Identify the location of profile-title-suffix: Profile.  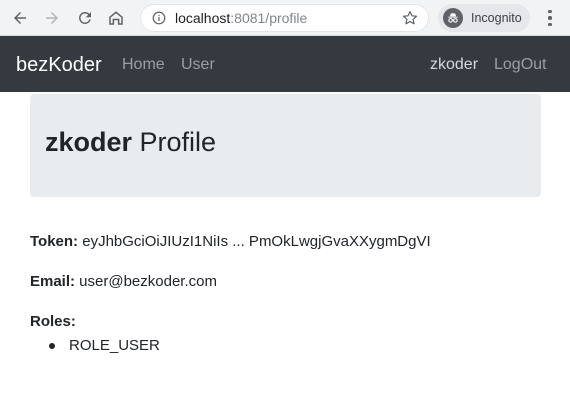
(174, 142).